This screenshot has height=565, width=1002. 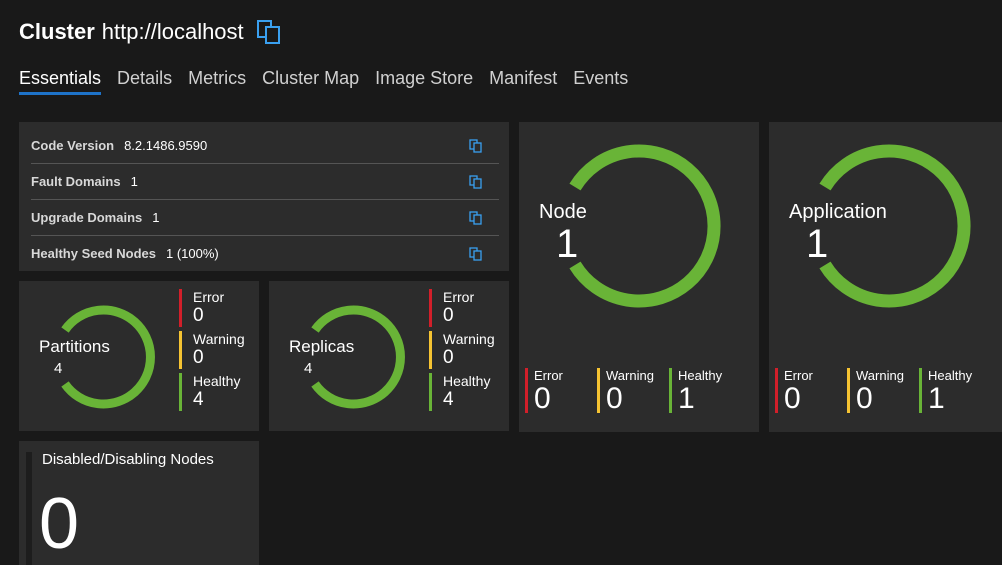 What do you see at coordinates (567, 244) in the screenshot?
I see `node-count: 1` at bounding box center [567, 244].